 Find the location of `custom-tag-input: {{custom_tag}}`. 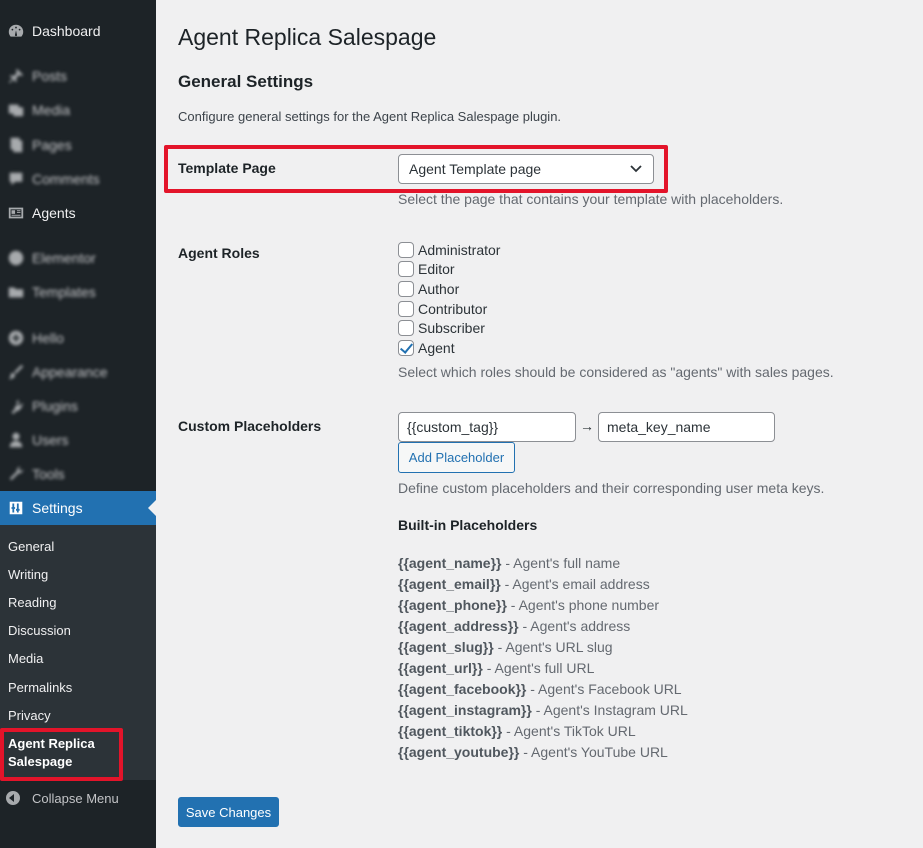

custom-tag-input: {{custom_tag}} is located at coordinates (487, 427).